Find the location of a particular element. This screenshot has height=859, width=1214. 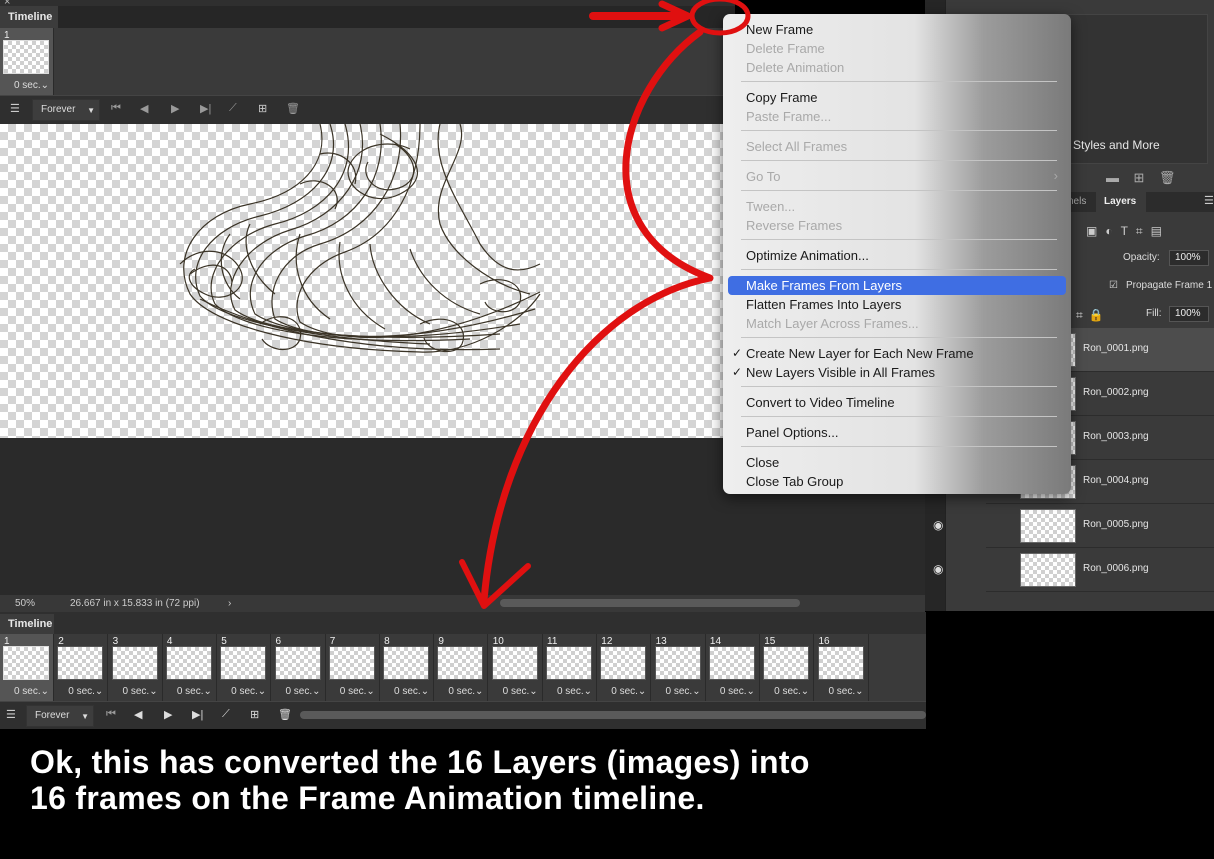

menu-item-make-frames-from-layers: Make Frames From Layers is located at coordinates (897, 285).